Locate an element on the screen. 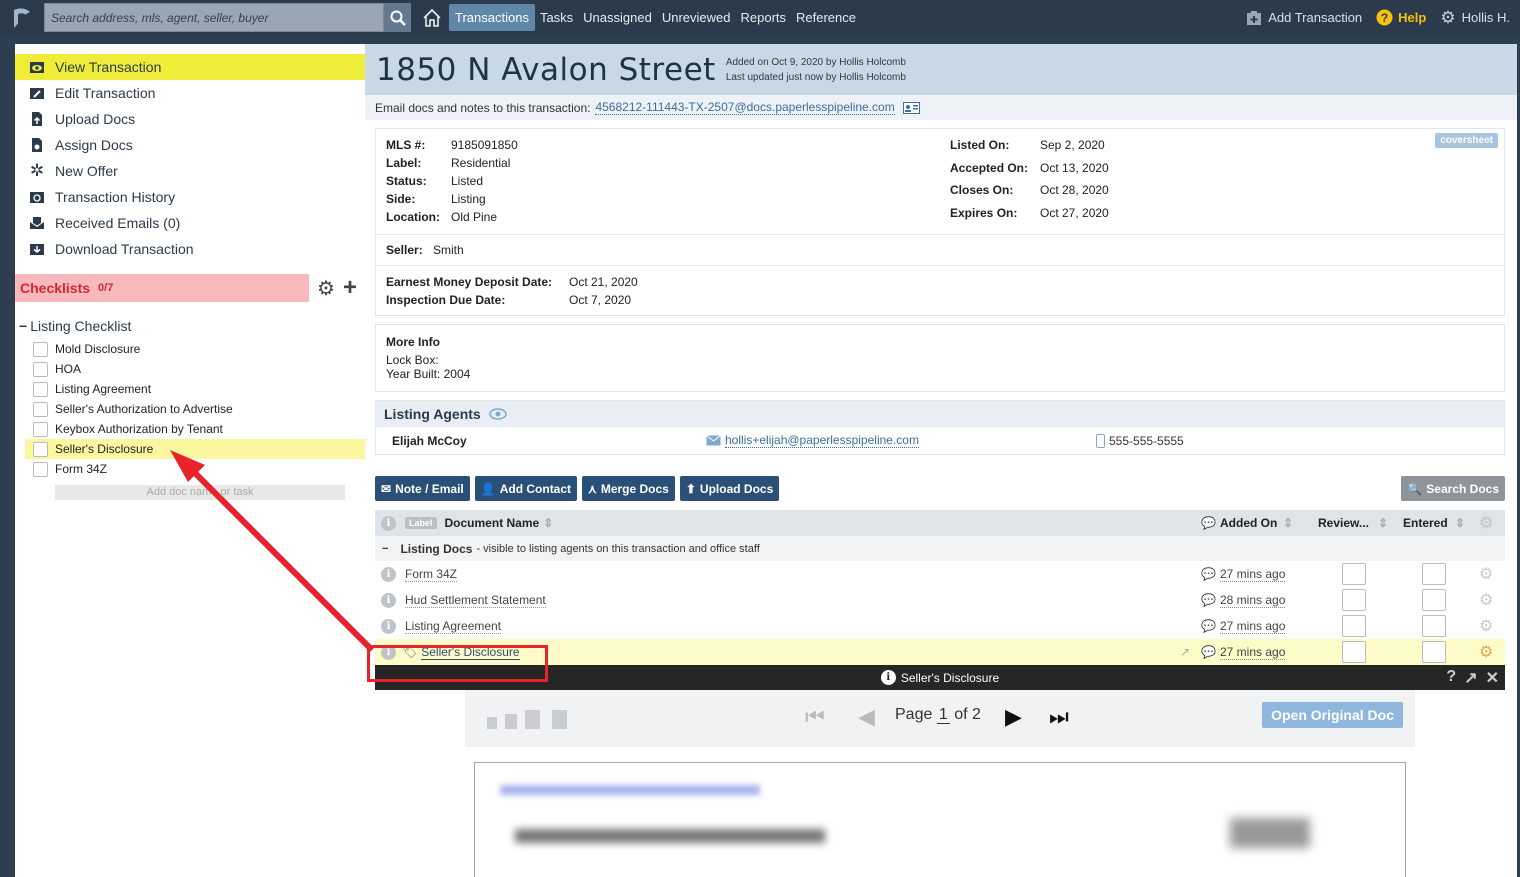 This screenshot has height=877, width=1520. checklist-item-highlighted: Seller's Disclosure is located at coordinates (195, 449).